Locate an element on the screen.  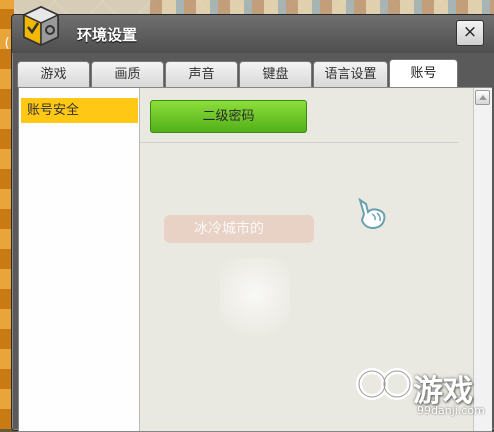
second-password-button: 二级密码 is located at coordinates (228, 116).